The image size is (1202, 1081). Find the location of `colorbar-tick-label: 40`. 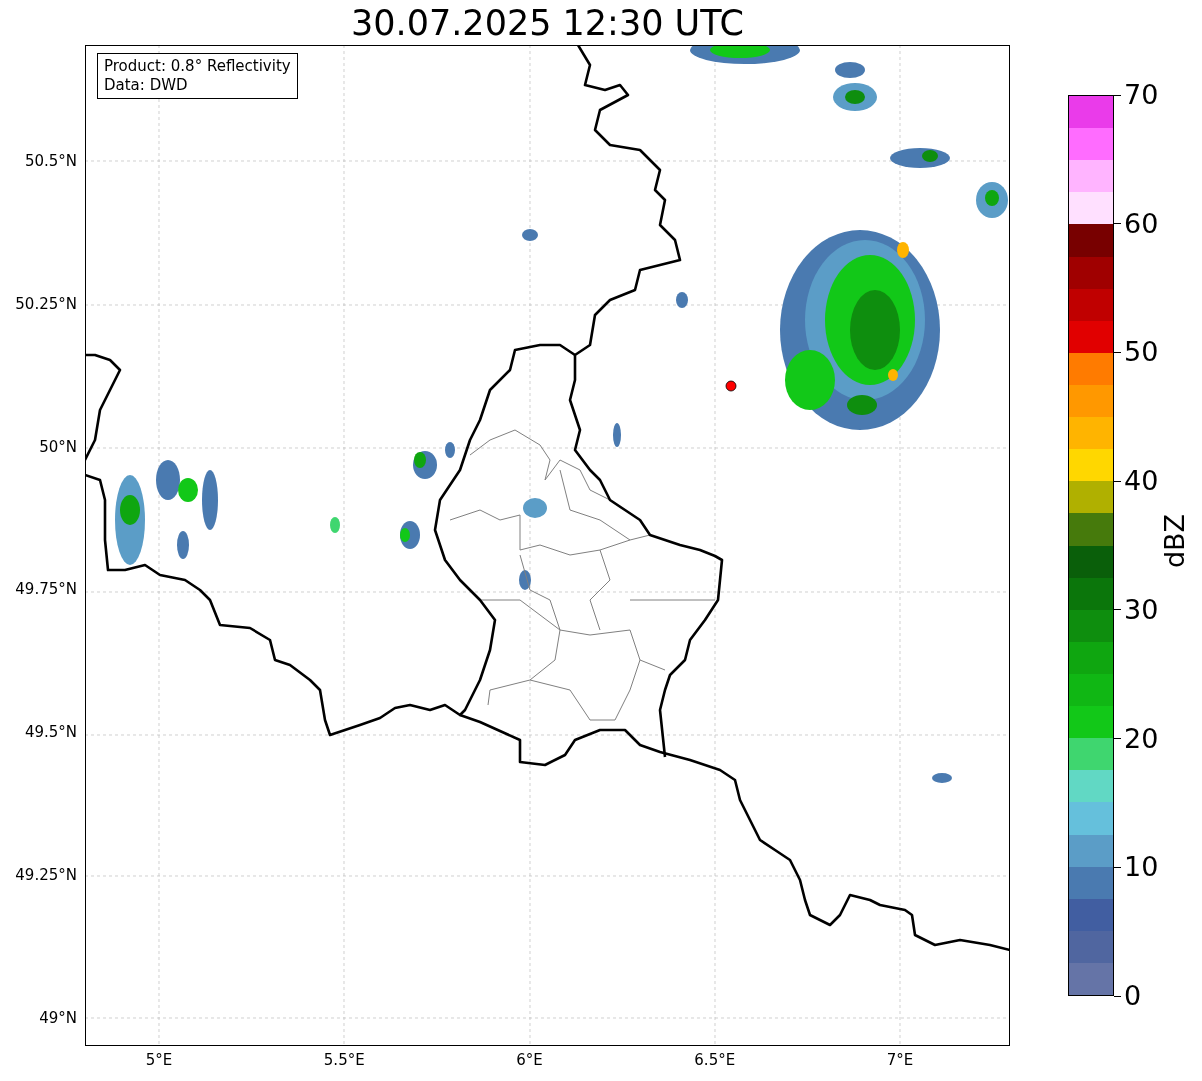

colorbar-tick-label: 40 is located at coordinates (1141, 481).